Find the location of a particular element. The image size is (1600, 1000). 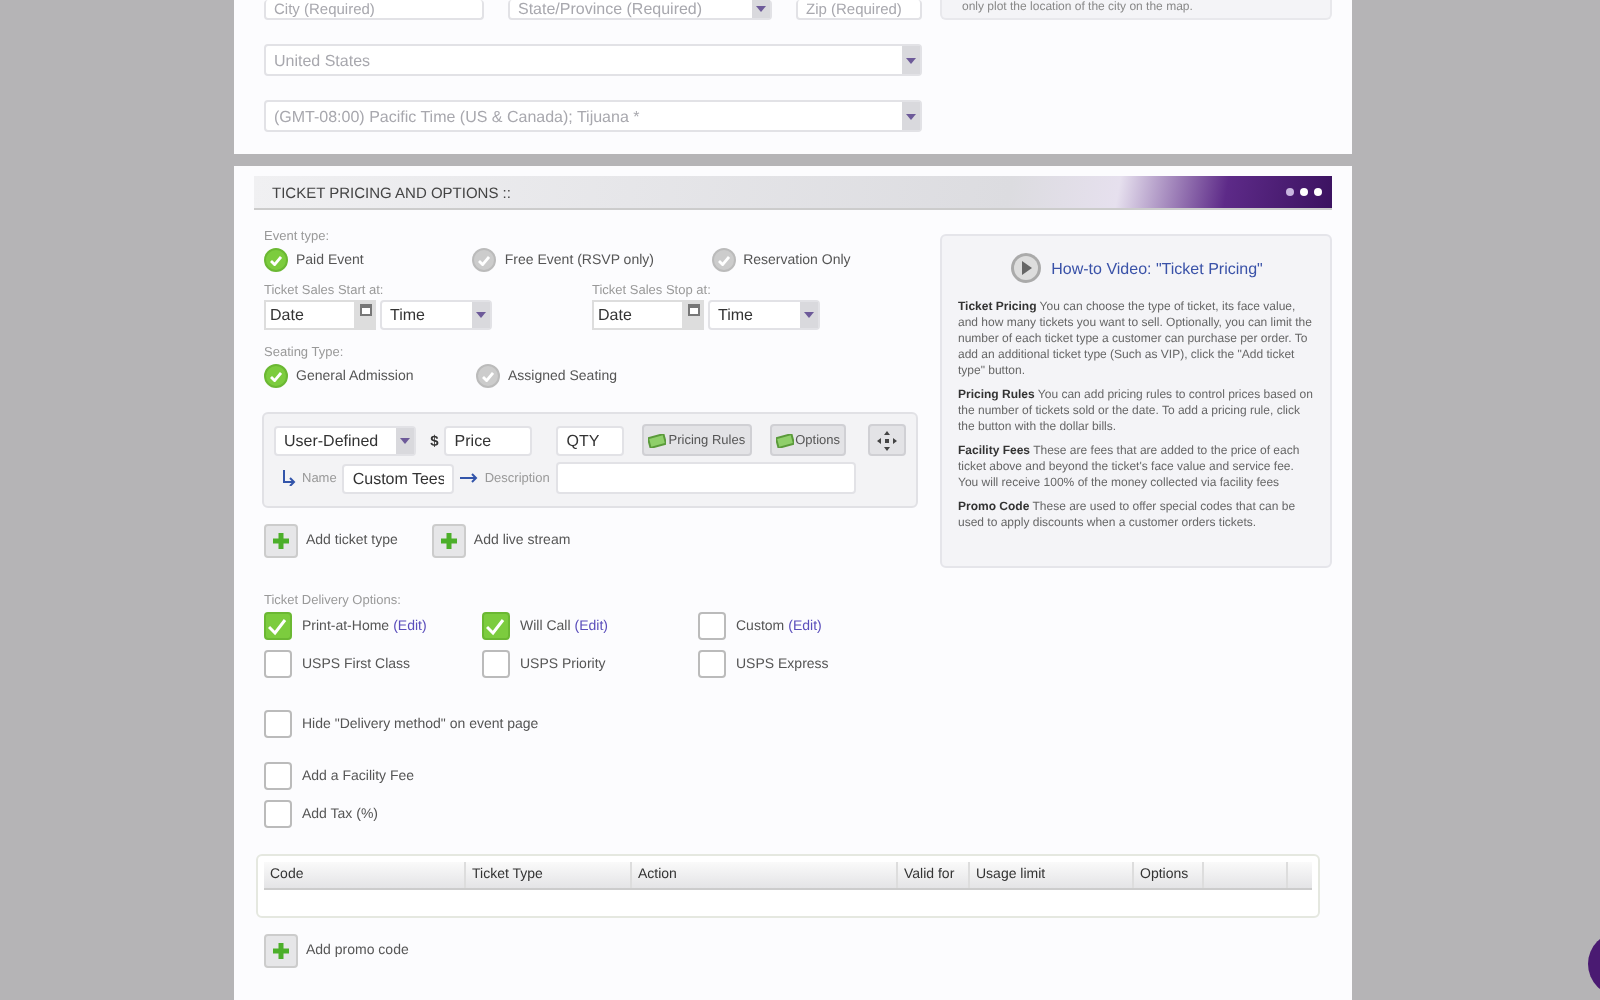

indent-arrow-icon is located at coordinates (289, 478).